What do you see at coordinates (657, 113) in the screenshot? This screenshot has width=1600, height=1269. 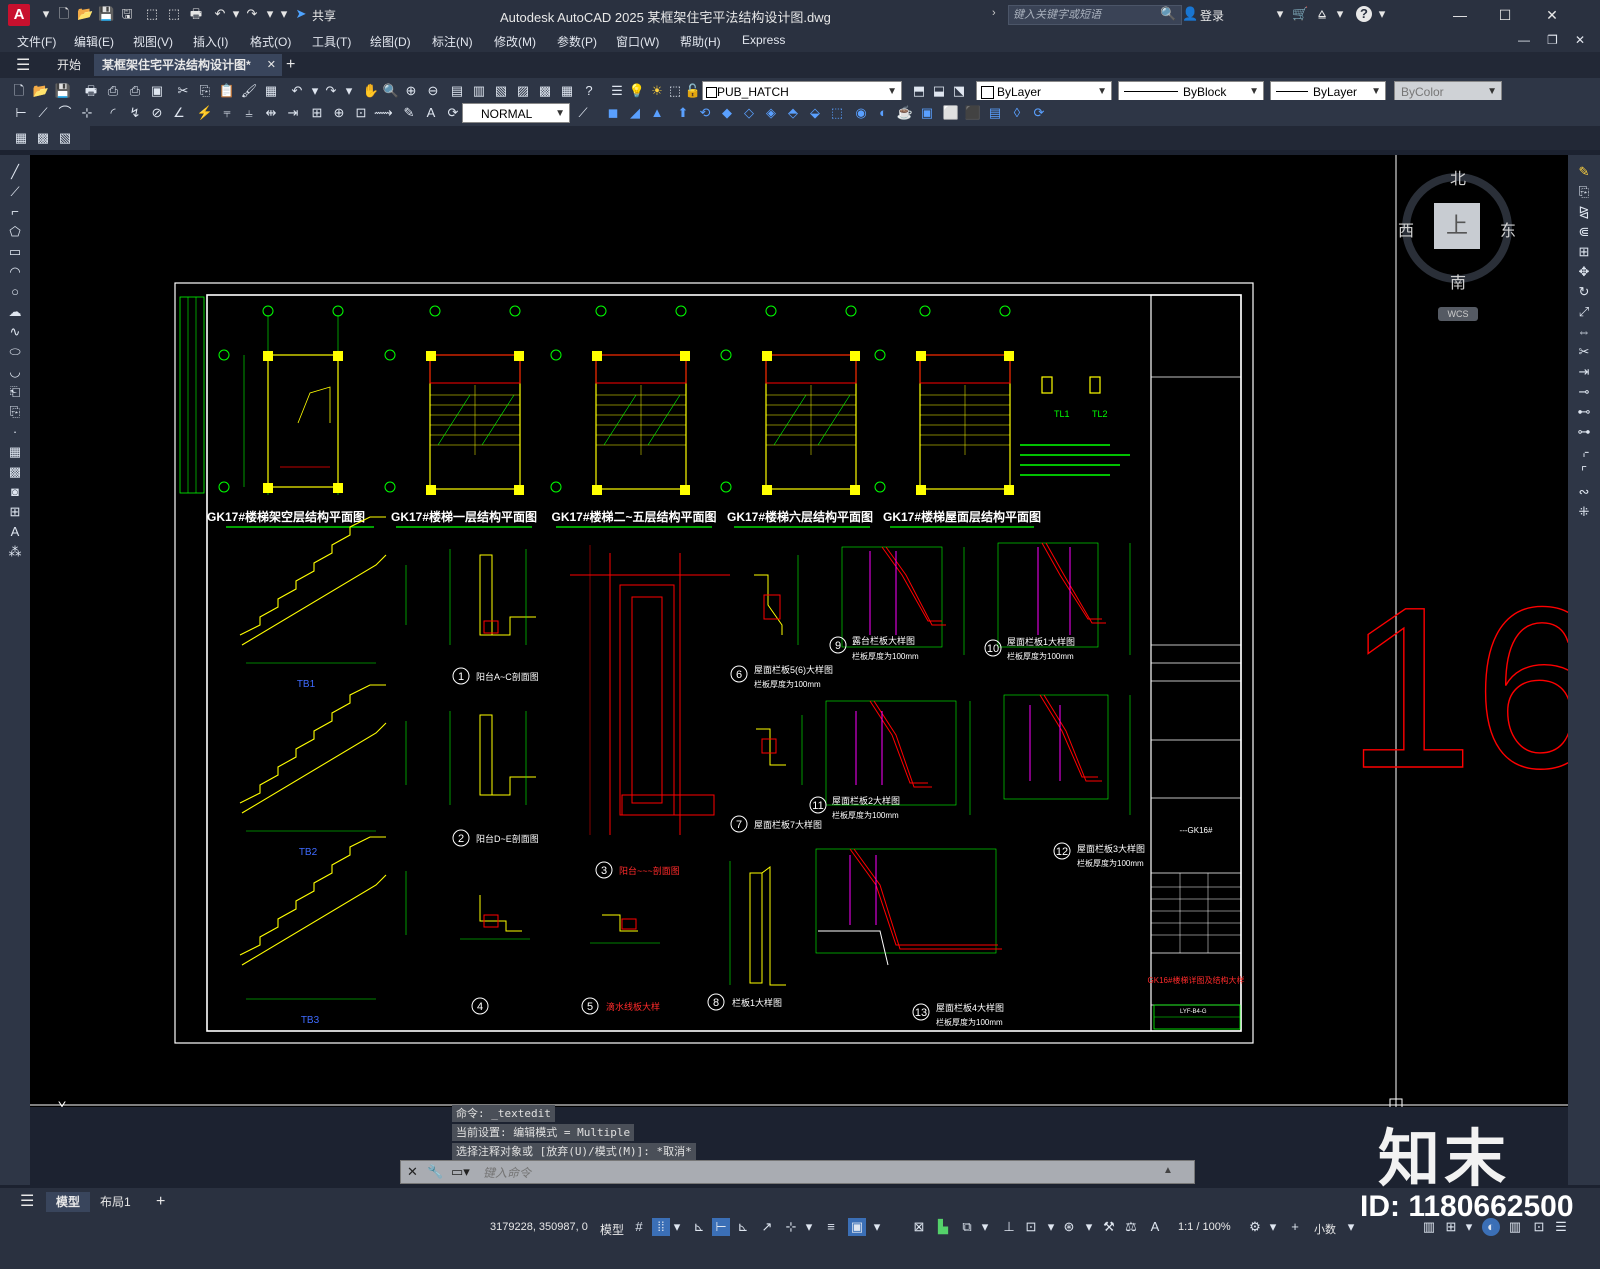 I see `cone-icon: ▲` at bounding box center [657, 113].